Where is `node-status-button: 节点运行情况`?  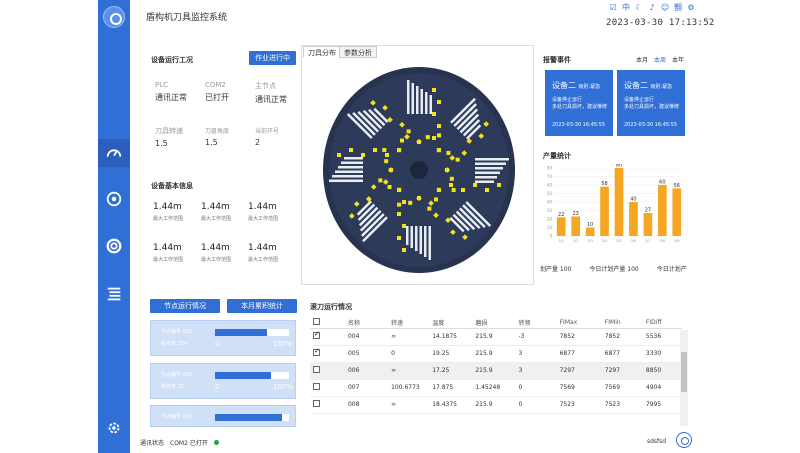
node-status-button: 节点运行情况 is located at coordinates (185, 306).